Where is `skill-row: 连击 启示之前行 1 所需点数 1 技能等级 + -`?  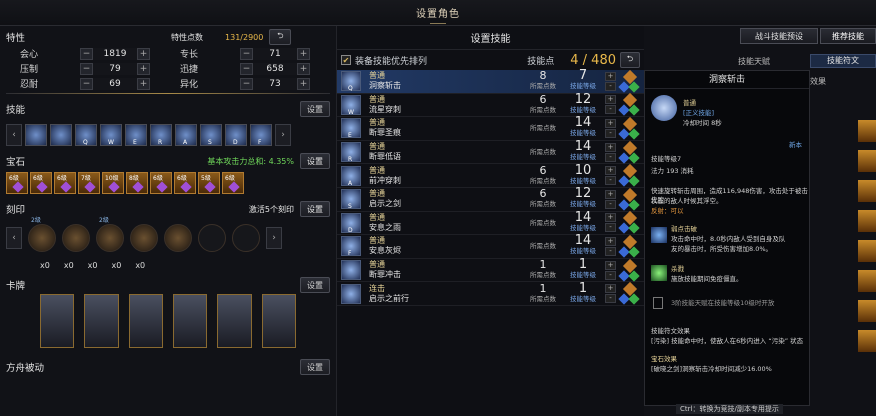
skill-row: 连击 启示之前行 1 所需点数 1 技能等级 + - is located at coordinates (490, 294).